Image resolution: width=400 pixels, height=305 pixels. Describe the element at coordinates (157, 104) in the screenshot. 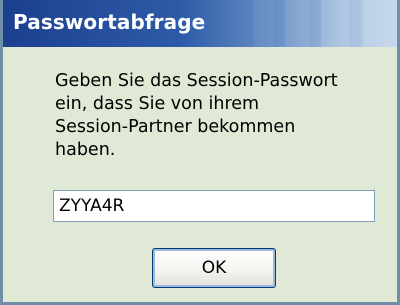

I see `prompt-line: ein, dass Sie von ihrem` at that location.